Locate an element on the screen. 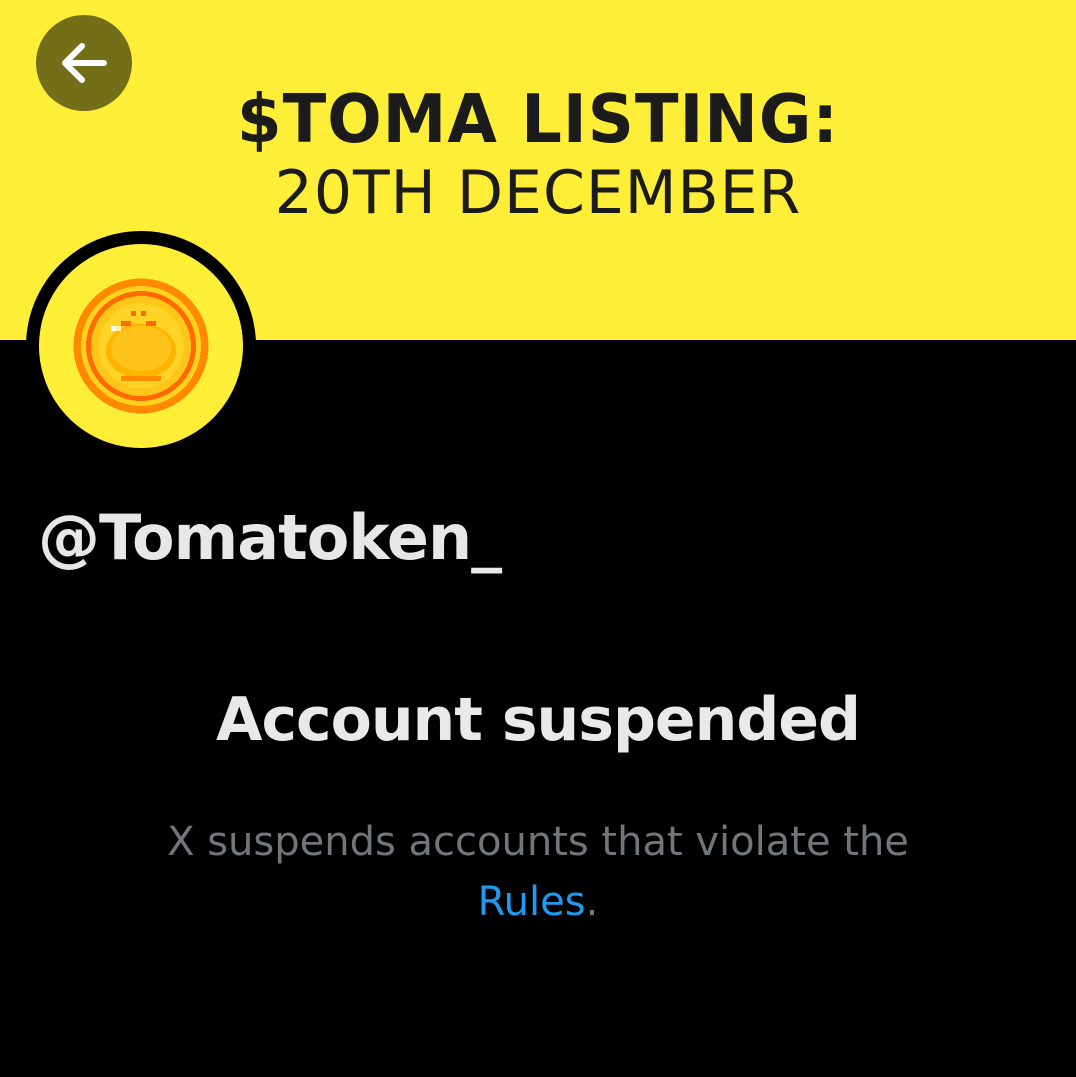 This screenshot has width=1076, height=1077. banner-text: $TOMA LISTING: 20TH DECEMBER is located at coordinates (538, 154).